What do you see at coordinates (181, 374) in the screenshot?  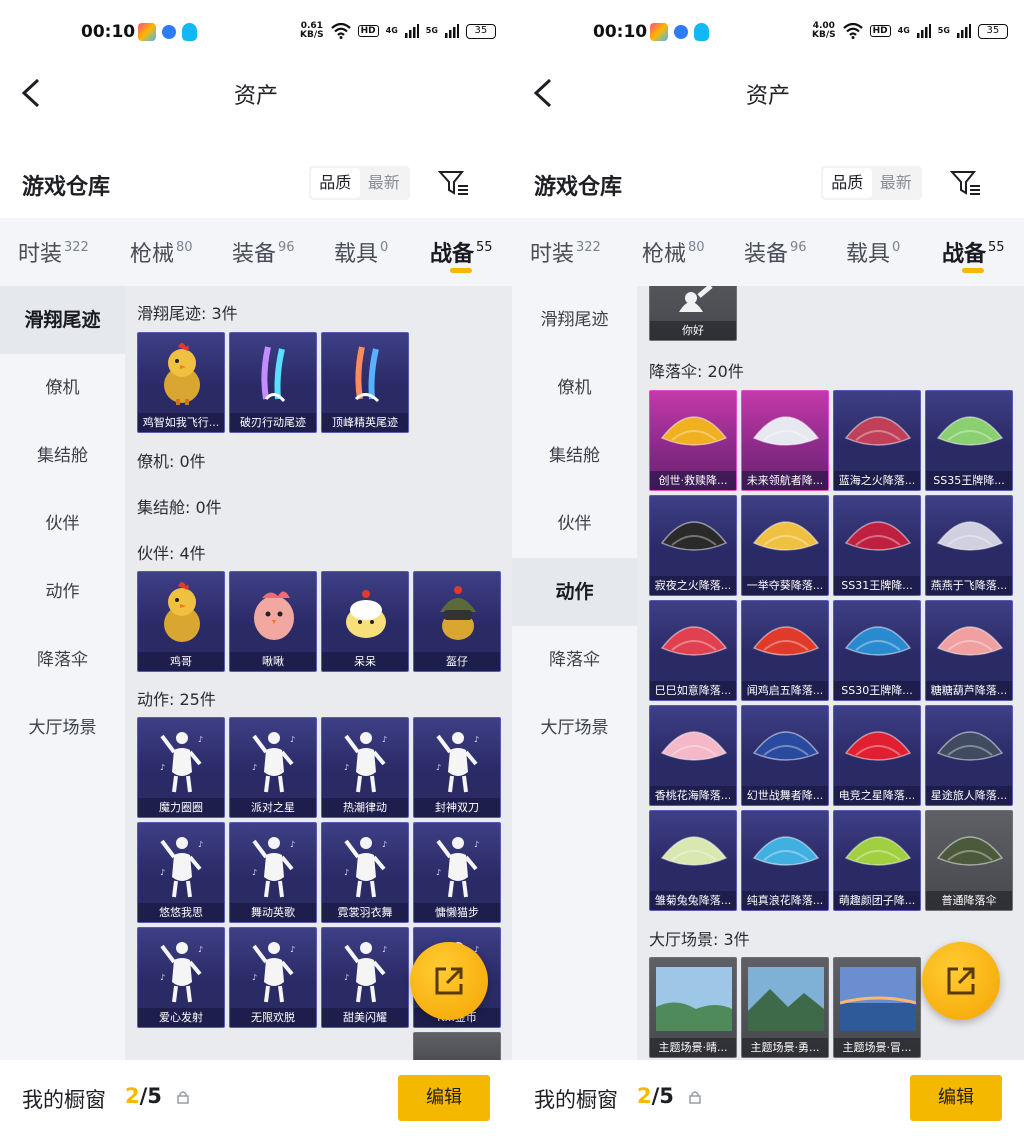 I see `chicken-icon` at bounding box center [181, 374].